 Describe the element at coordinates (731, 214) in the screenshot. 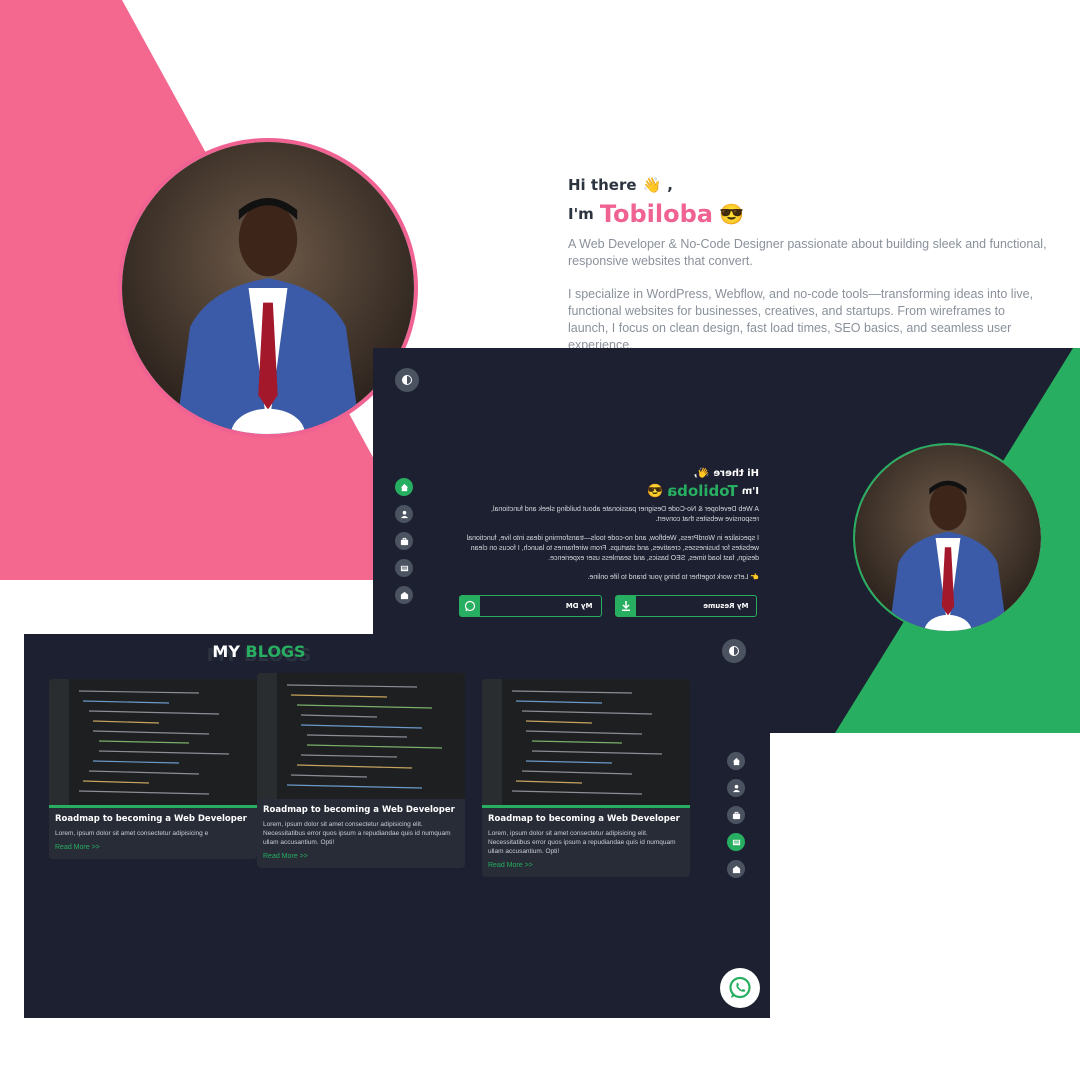

I see `sunglasses-icon: 😎` at that location.